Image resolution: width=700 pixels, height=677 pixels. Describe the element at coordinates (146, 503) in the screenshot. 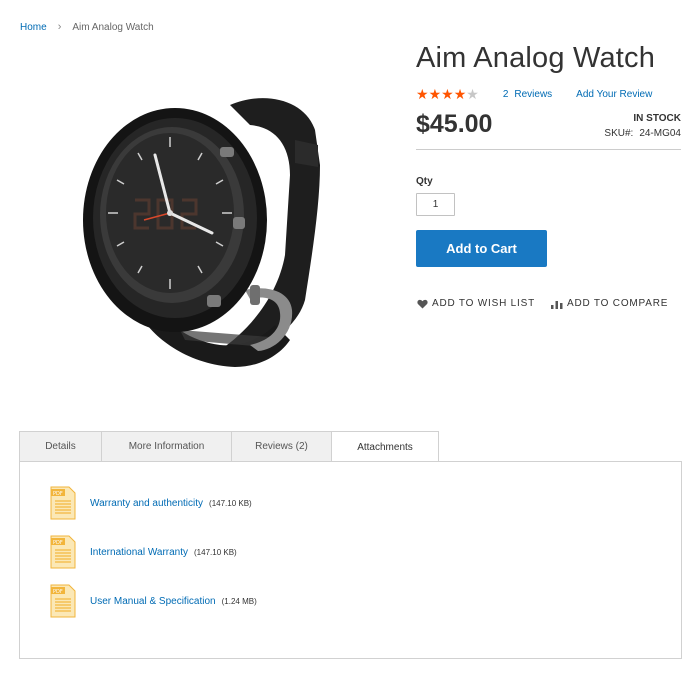

I see `attachment-link: Warranty and authenticity` at that location.